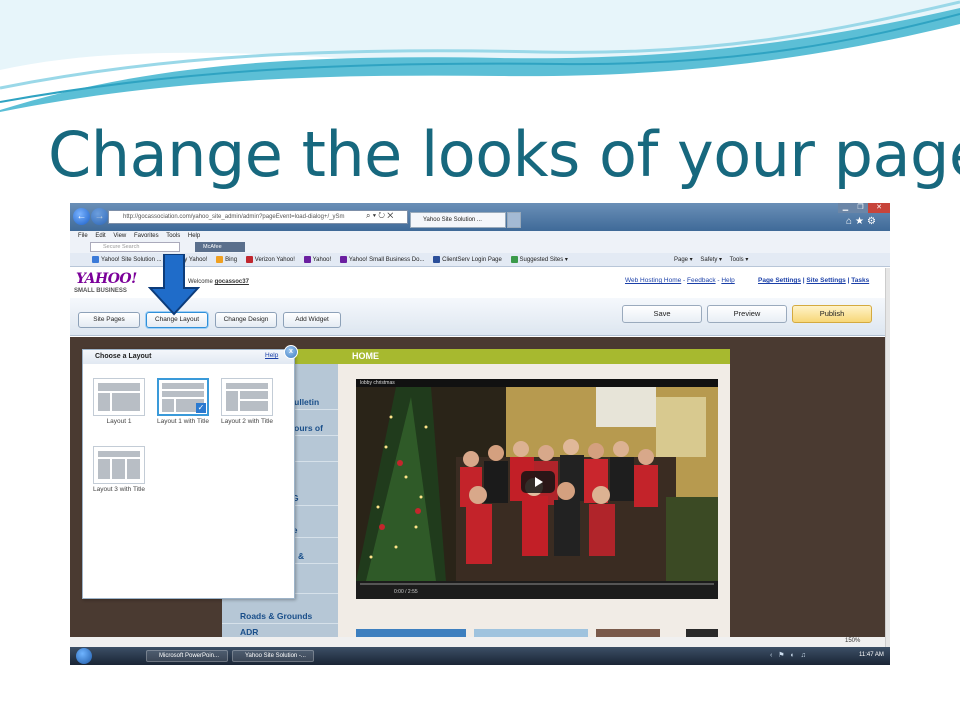 The image size is (960, 720). I want to click on favorite-verizon-yahoo: Verizon Yahoo!, so click(270, 259).